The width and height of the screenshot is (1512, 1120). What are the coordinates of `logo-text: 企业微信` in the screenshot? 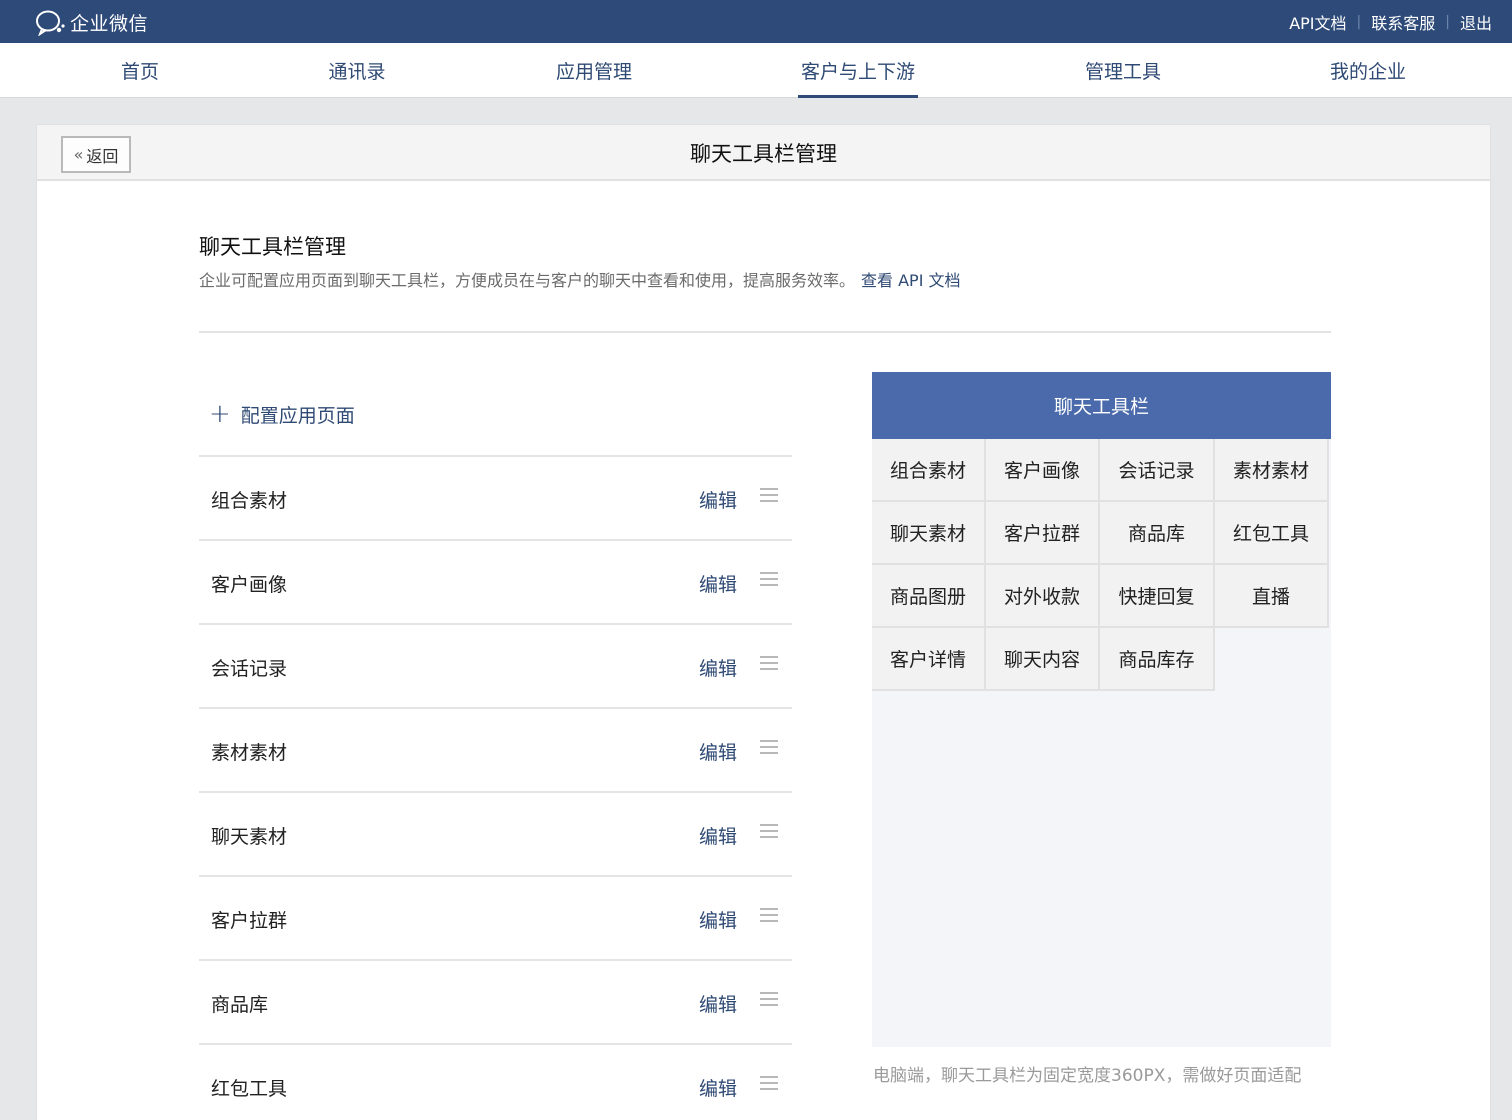 It's located at (109, 23).